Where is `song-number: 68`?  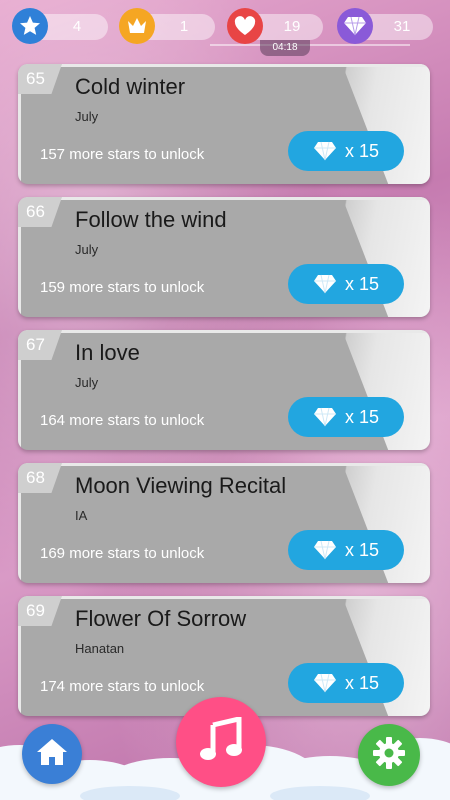 song-number: 68 is located at coordinates (40, 478).